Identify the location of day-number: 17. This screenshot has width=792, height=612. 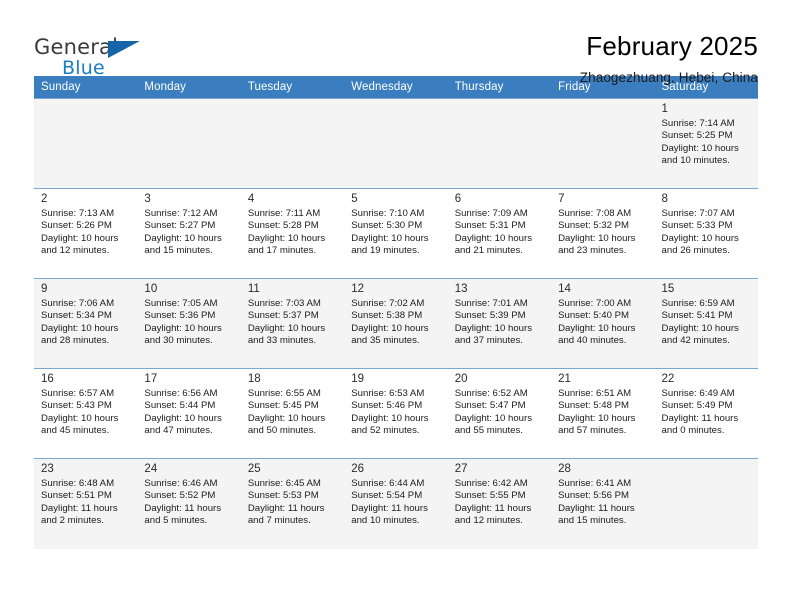
(151, 379).